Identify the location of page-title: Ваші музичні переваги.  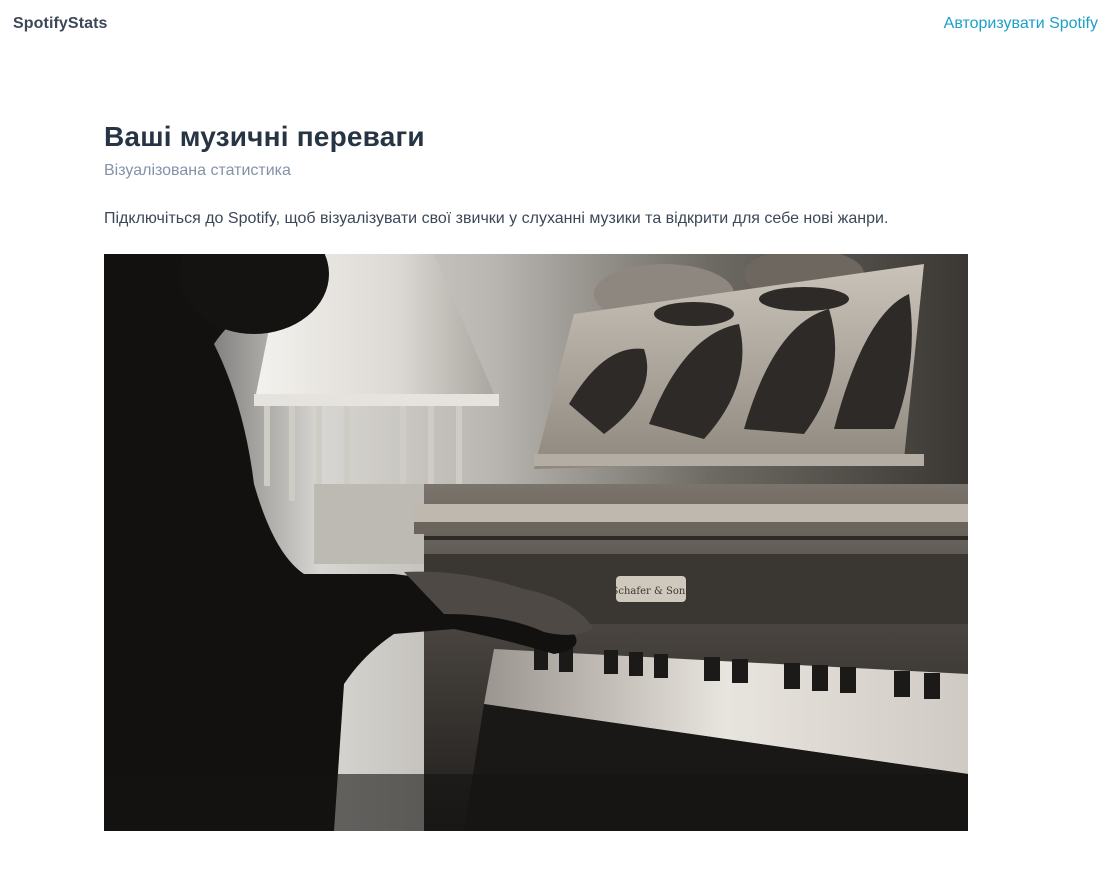
(264, 136).